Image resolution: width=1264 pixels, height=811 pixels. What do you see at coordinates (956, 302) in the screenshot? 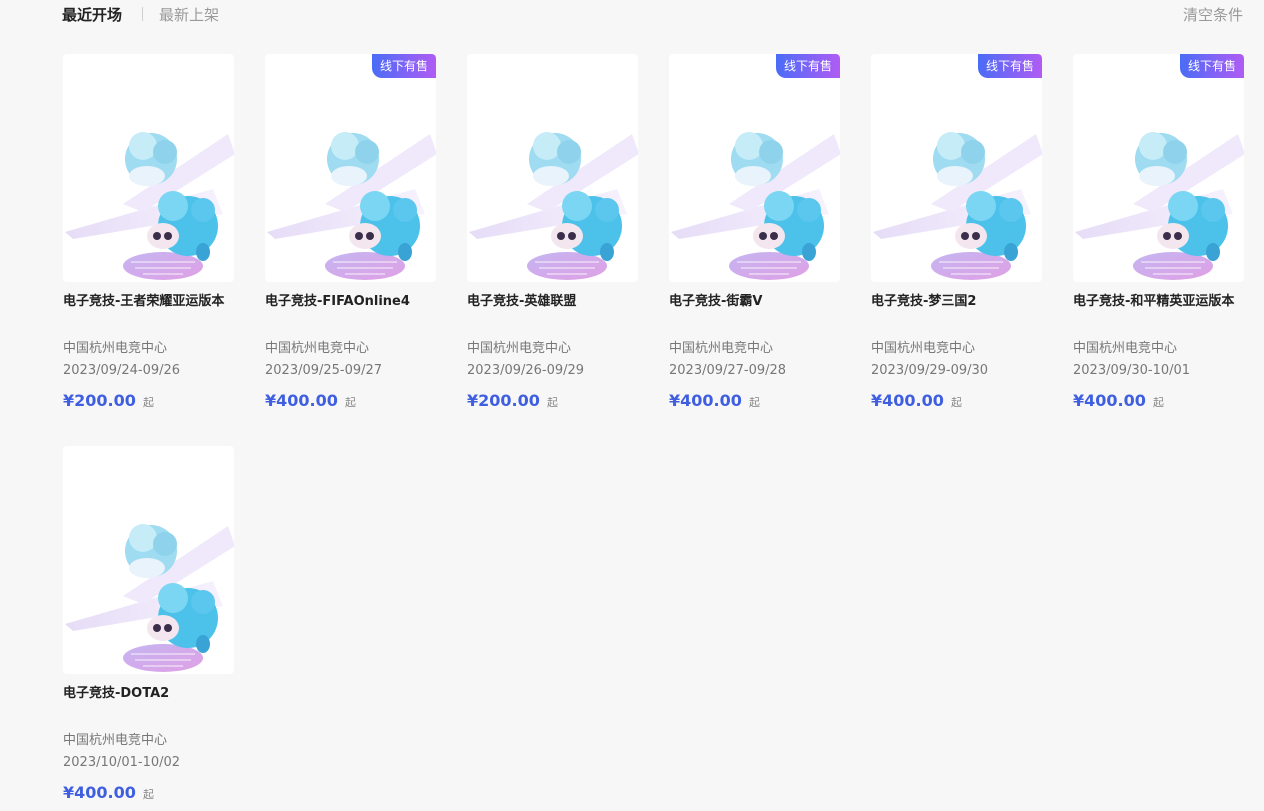
I see `event-title: 电子竞技-梦三国2` at bounding box center [956, 302].